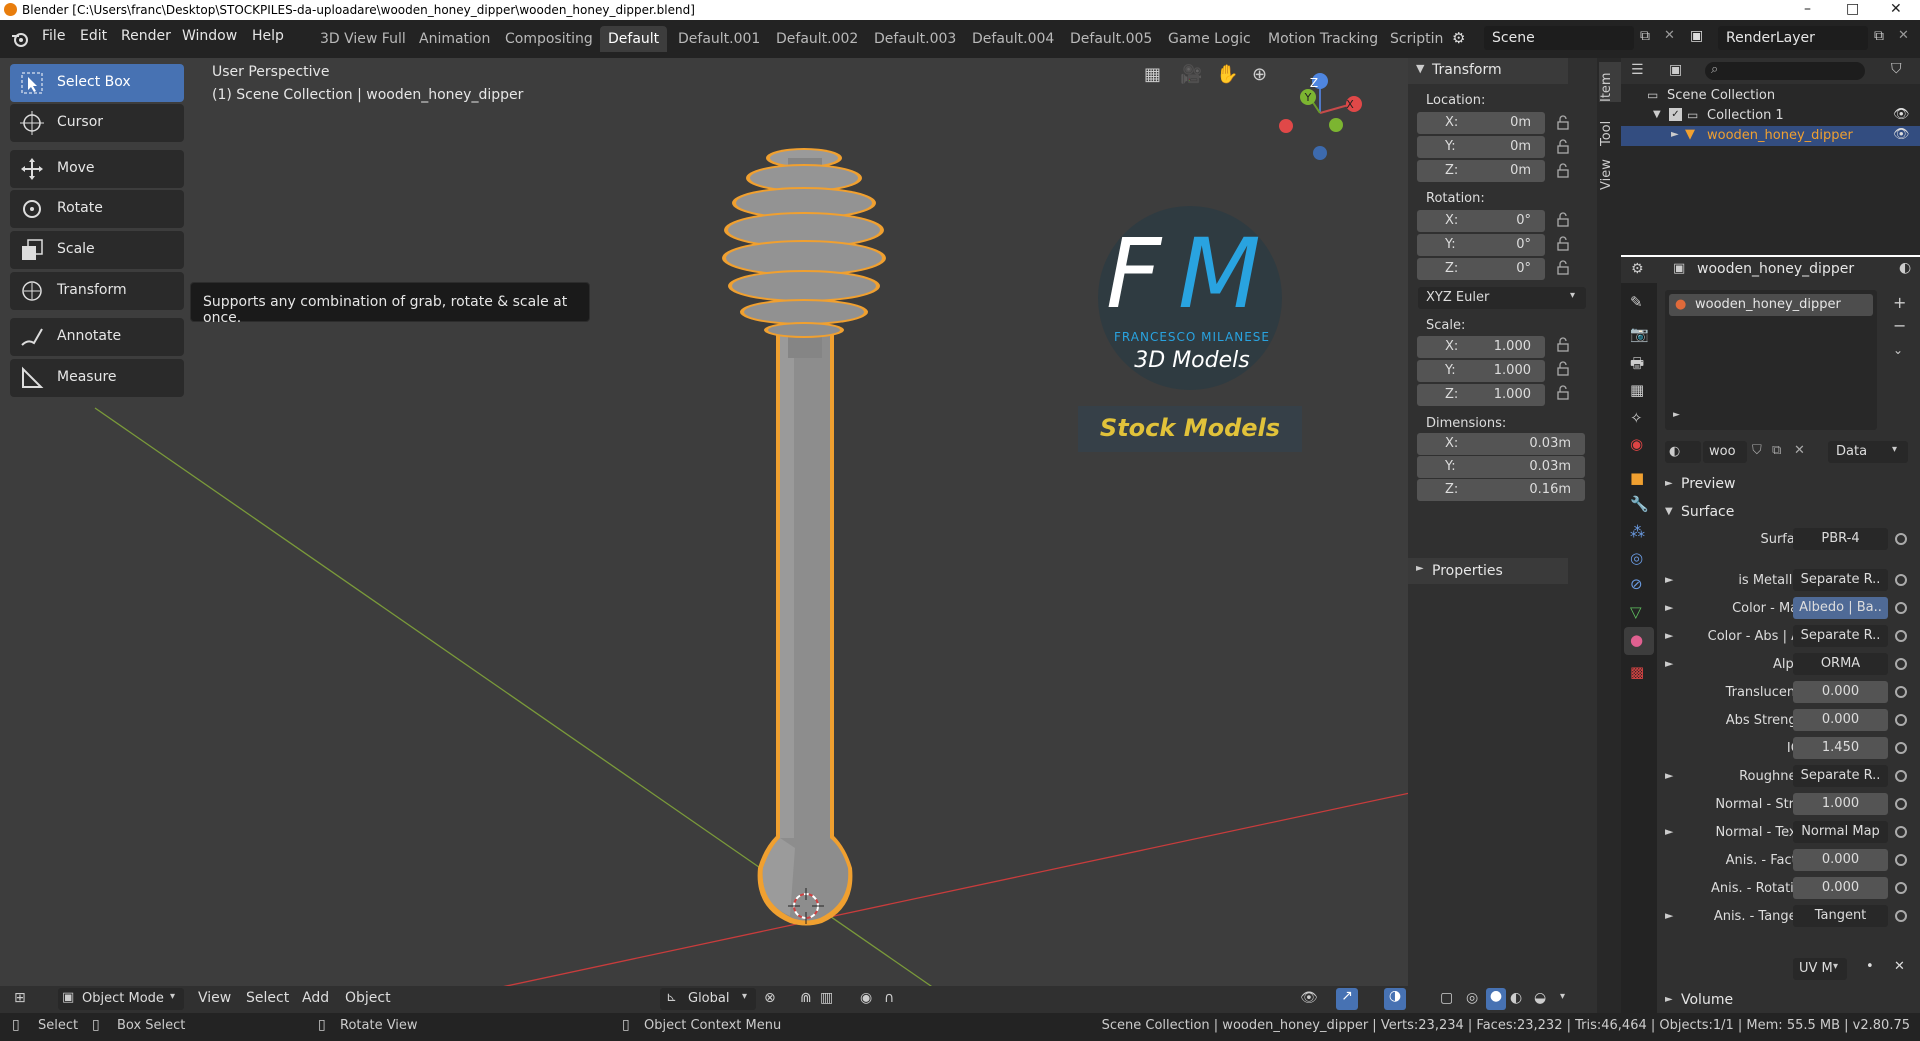  Describe the element at coordinates (1323, 39) in the screenshot. I see `tab-motion-tracking: Motion Tracking` at that location.